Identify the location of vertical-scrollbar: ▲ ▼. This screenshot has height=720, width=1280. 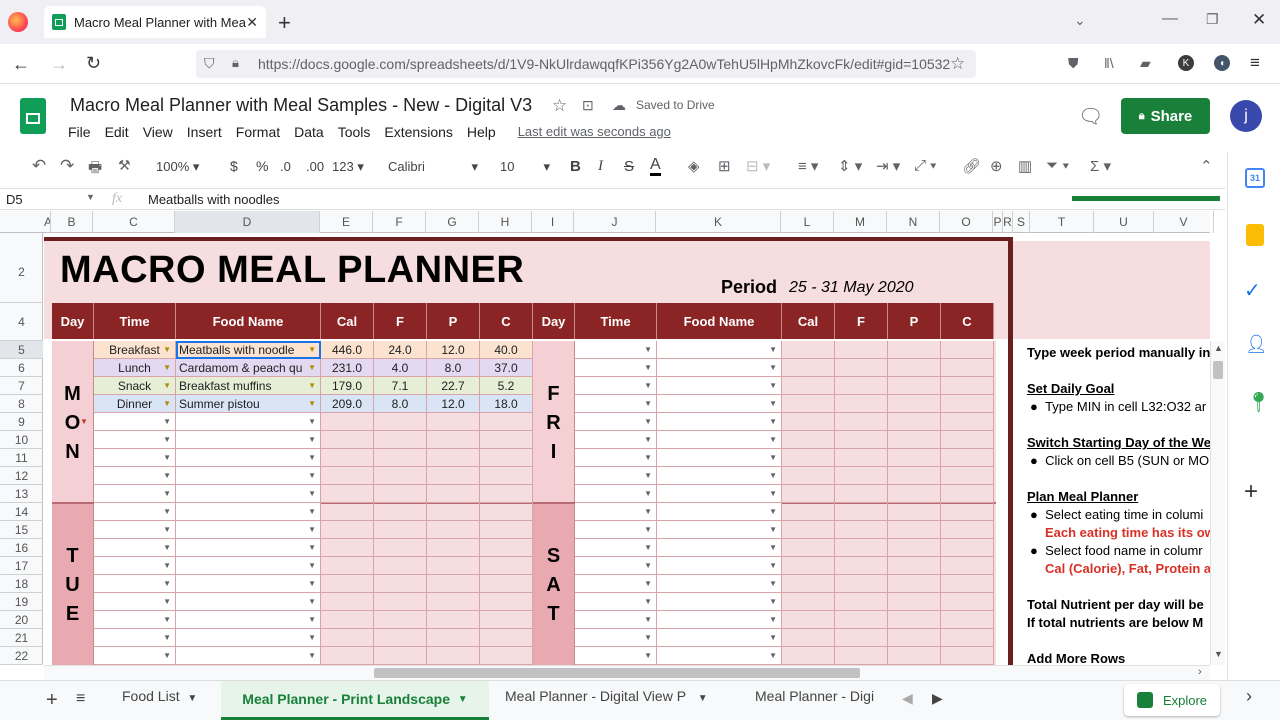
(1217, 503).